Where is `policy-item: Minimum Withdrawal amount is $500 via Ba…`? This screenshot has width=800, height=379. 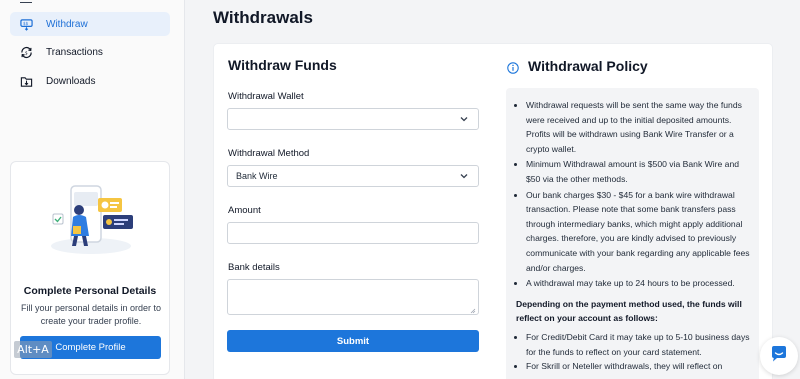 policy-item: Minimum Withdrawal amount is $500 via Ba… is located at coordinates (638, 171).